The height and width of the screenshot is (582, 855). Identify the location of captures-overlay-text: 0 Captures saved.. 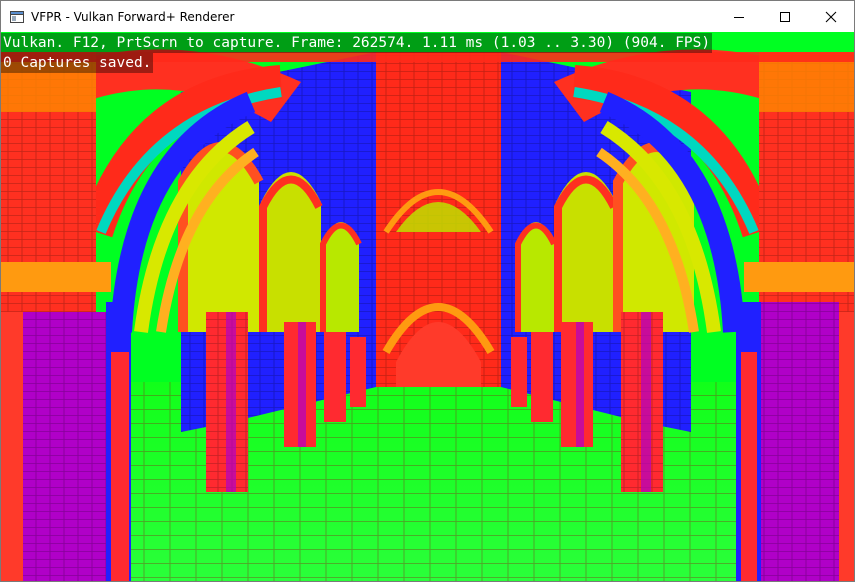
(77, 63).